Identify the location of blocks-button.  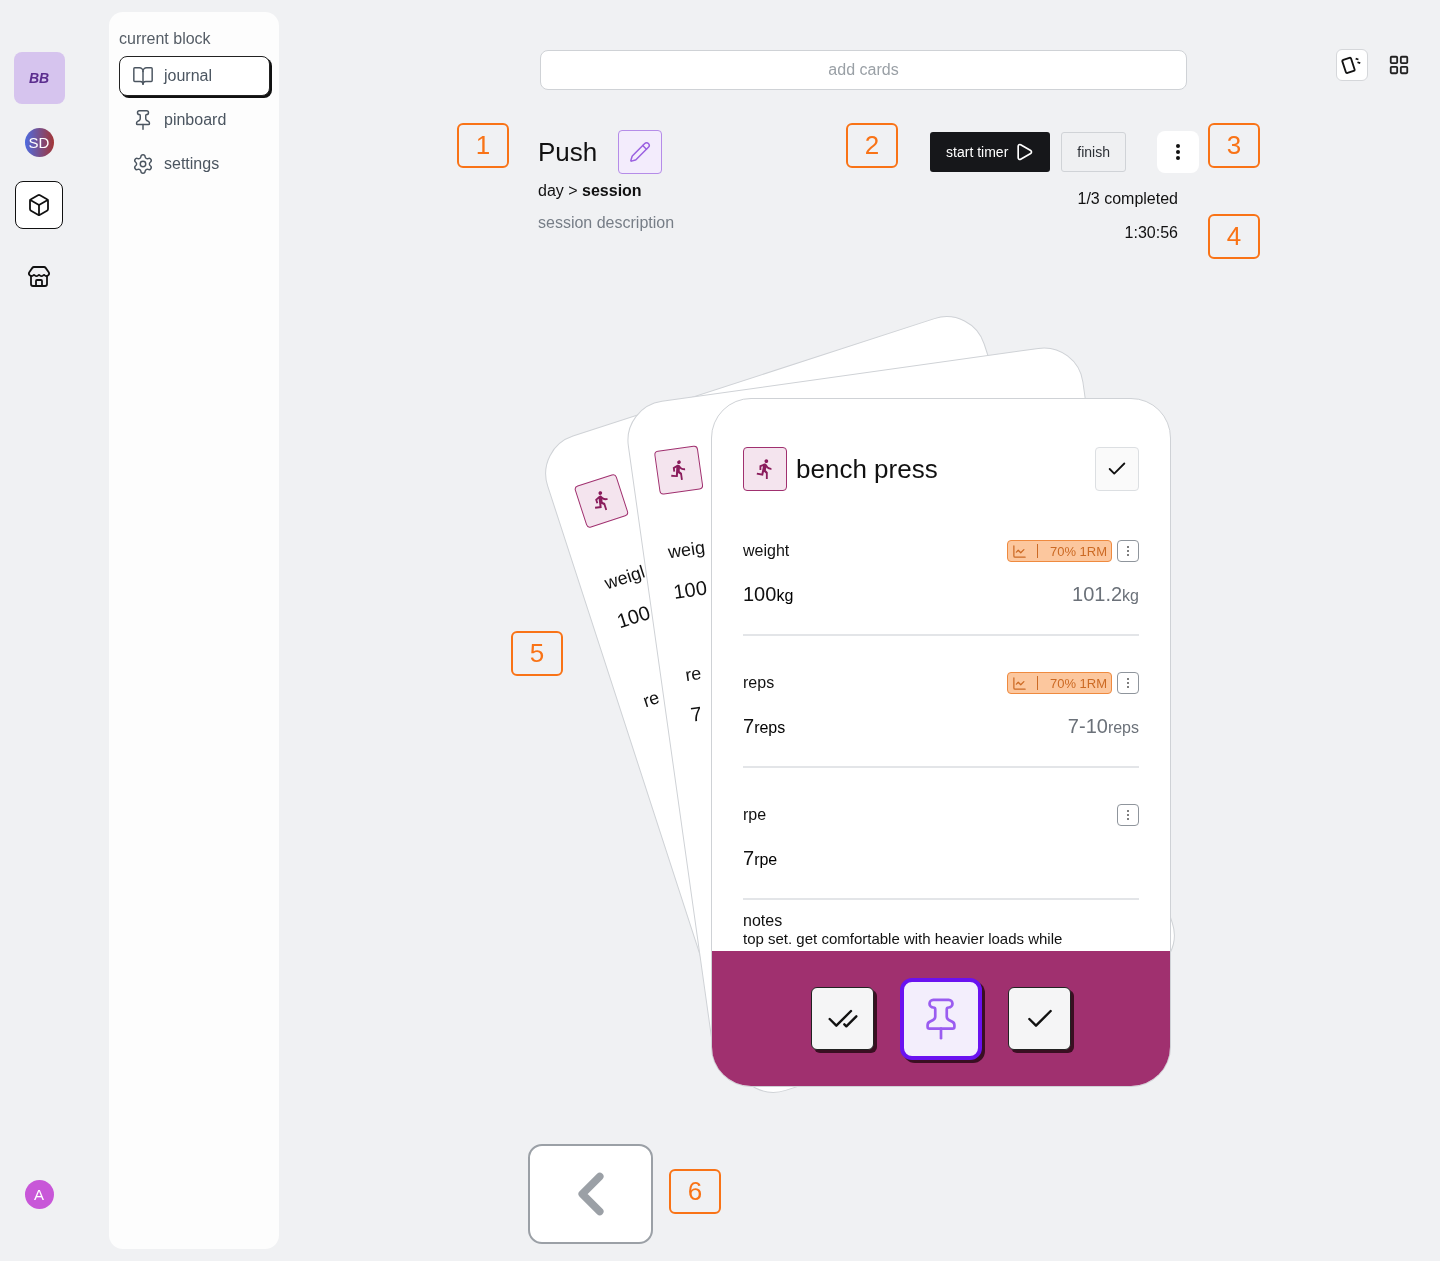
(39, 205).